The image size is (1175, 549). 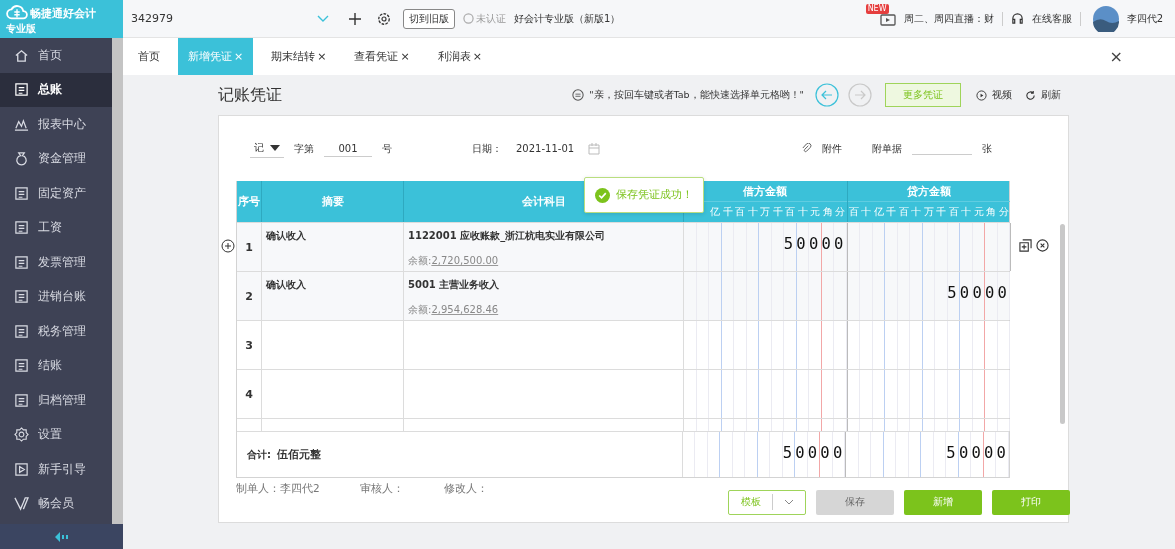 I want to click on sidebar-item: 发票管理, so click(x=56, y=262).